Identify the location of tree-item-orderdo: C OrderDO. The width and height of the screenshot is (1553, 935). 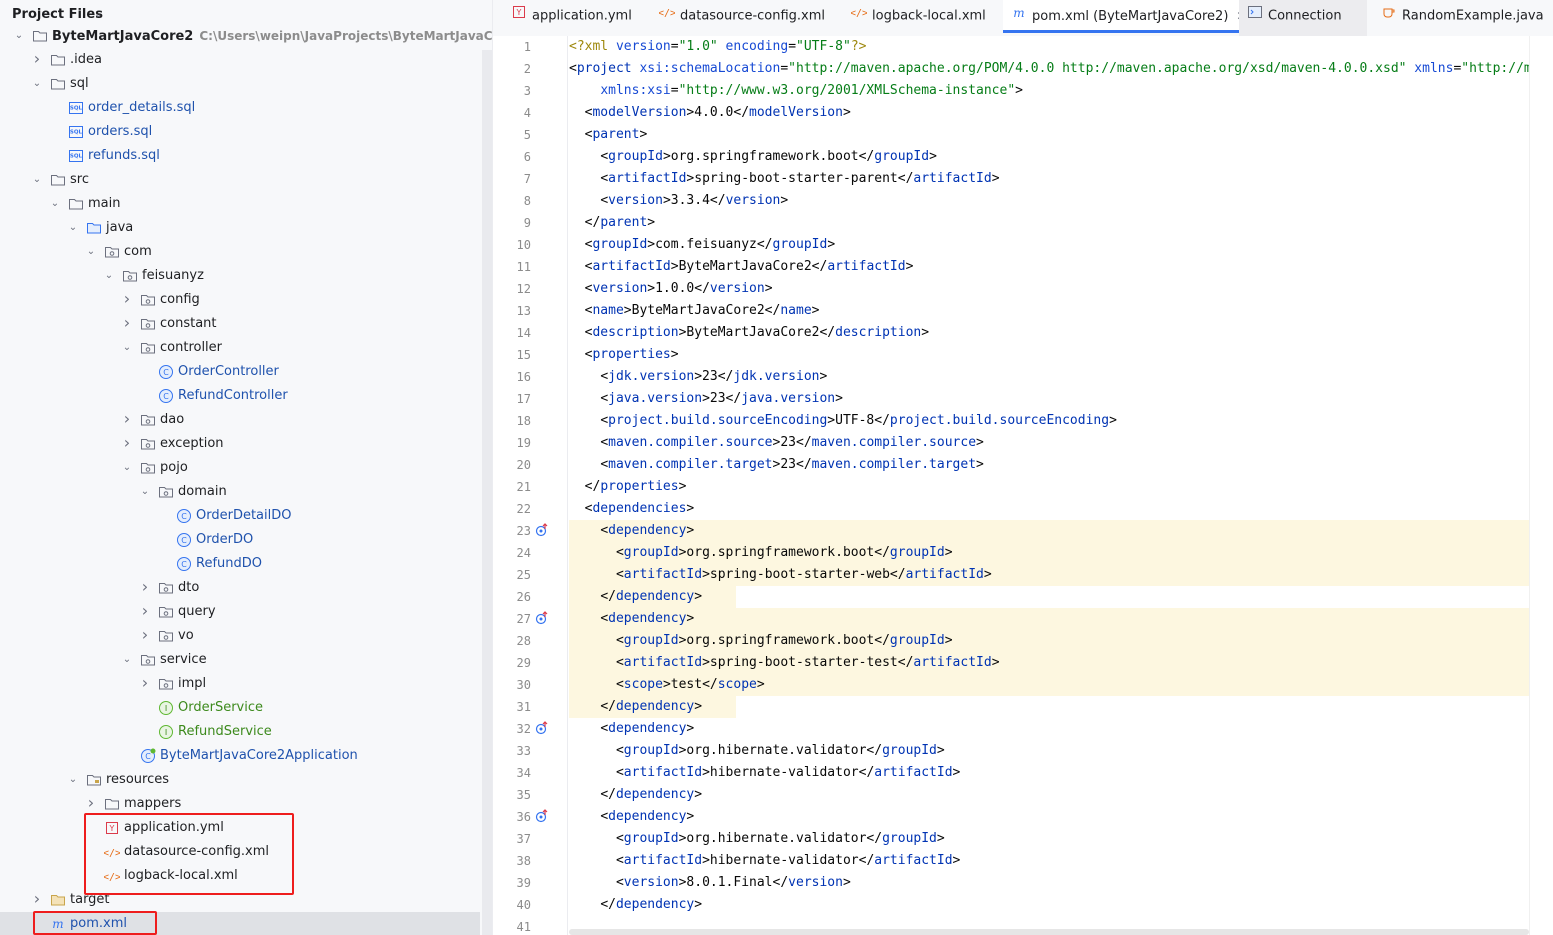
(240, 540).